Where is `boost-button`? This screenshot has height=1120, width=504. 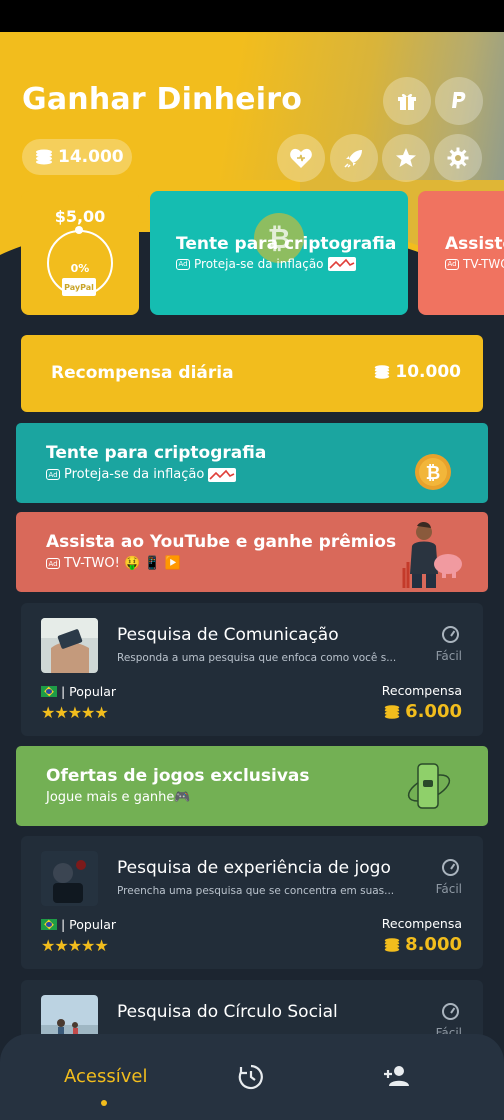 boost-button is located at coordinates (354, 158).